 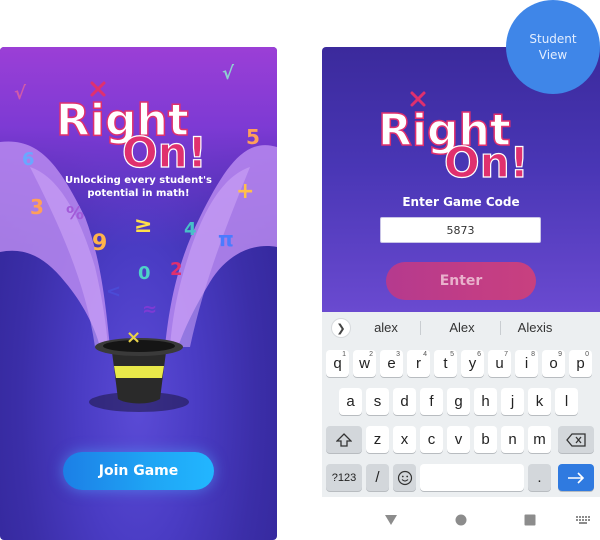 I want to click on symbol-approx: ≈, so click(x=150, y=309).